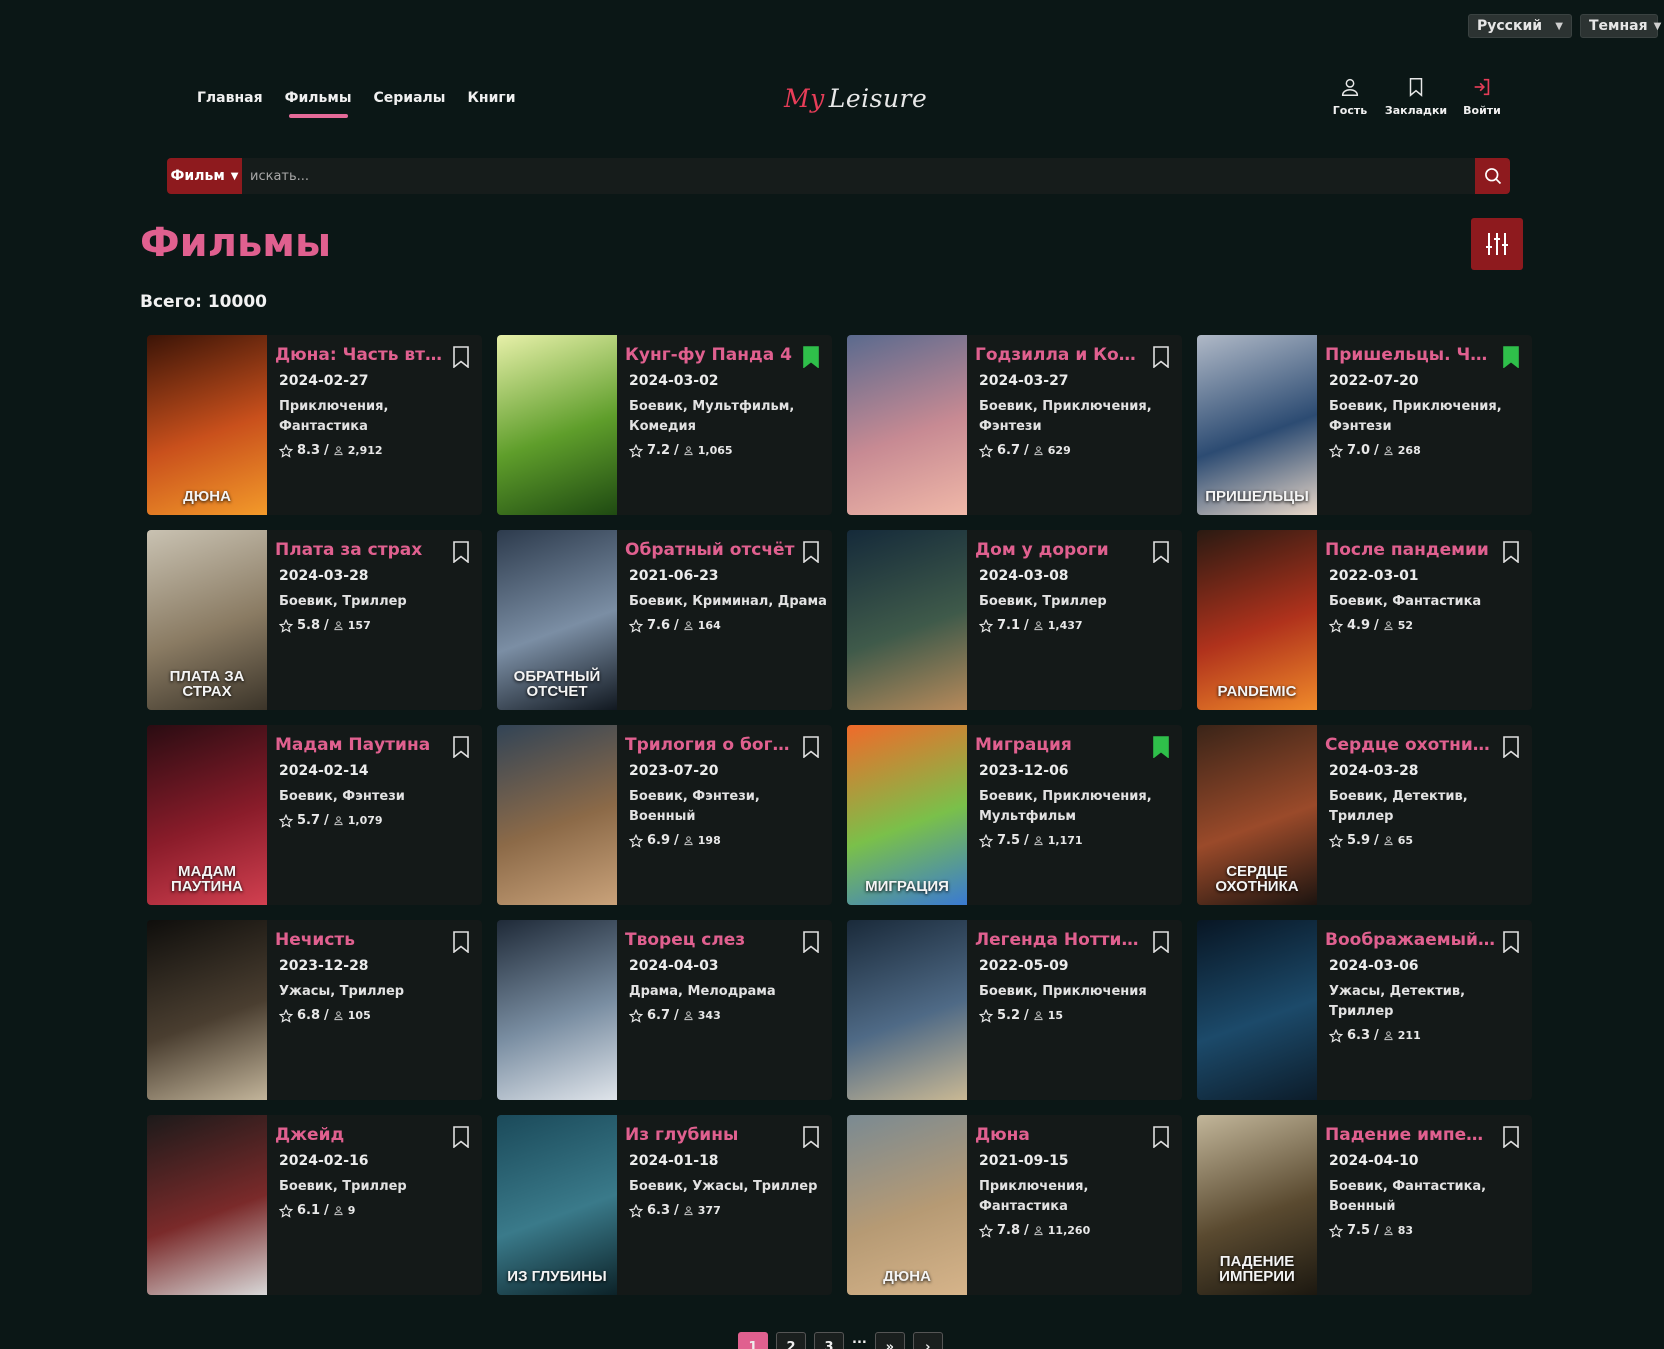  I want to click on login-button: Войти, so click(1482, 96).